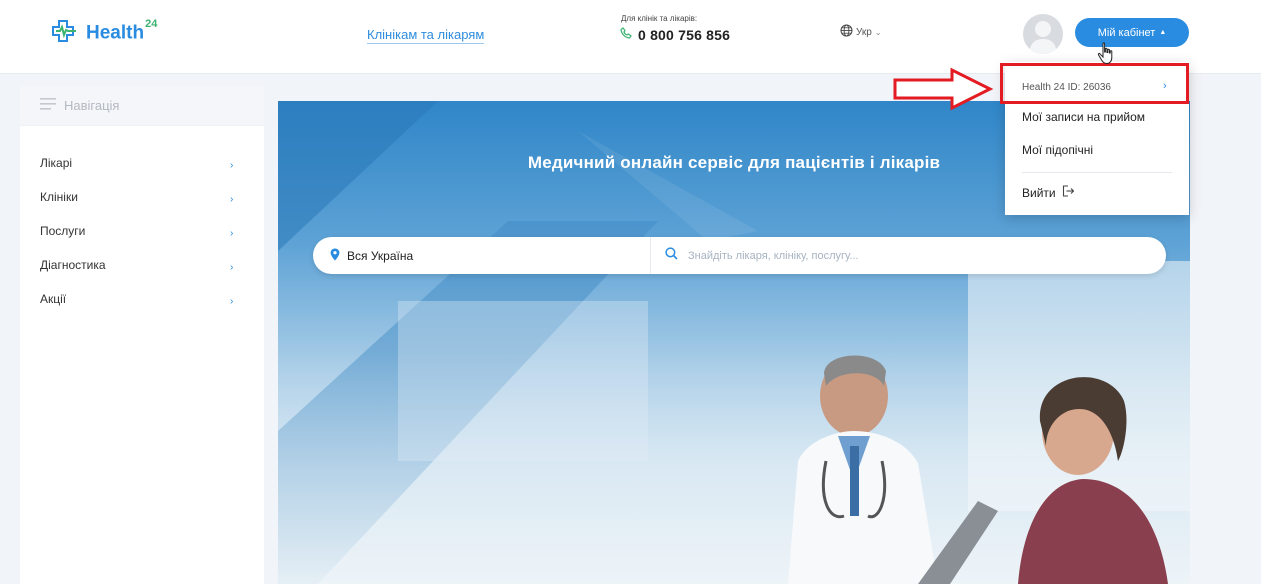 The height and width of the screenshot is (584, 1261). I want to click on logo-cross-icon, so click(64, 33).